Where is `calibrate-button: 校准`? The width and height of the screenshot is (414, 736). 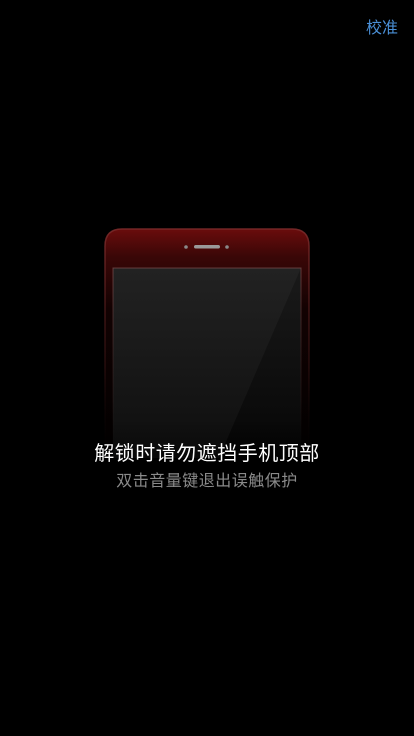 calibrate-button: 校准 is located at coordinates (382, 26).